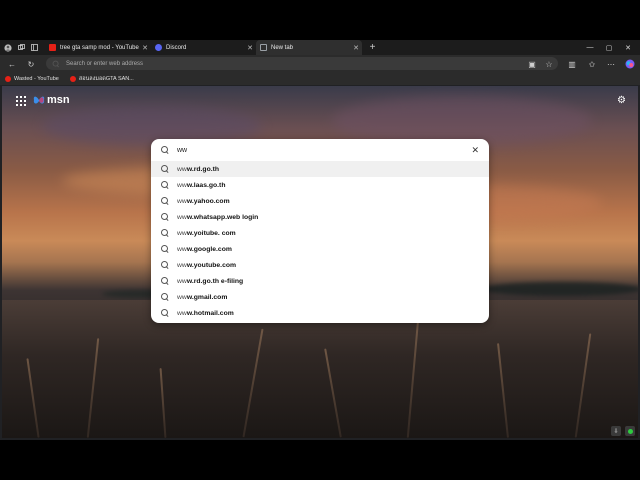 This screenshot has height=480, width=640. I want to click on tab-discord: Discord ✕, so click(203, 47).